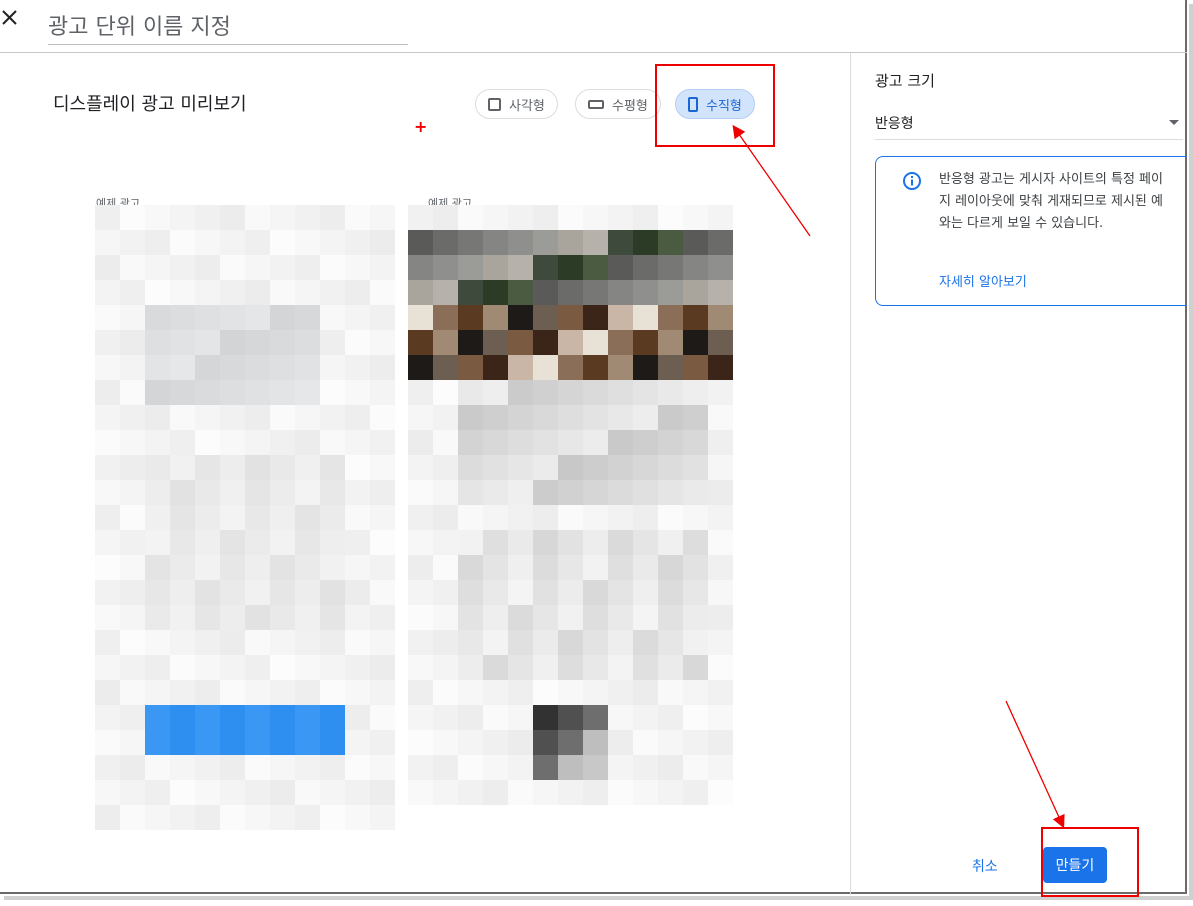  I want to click on shape-chip-square: 사각형, so click(516, 104).